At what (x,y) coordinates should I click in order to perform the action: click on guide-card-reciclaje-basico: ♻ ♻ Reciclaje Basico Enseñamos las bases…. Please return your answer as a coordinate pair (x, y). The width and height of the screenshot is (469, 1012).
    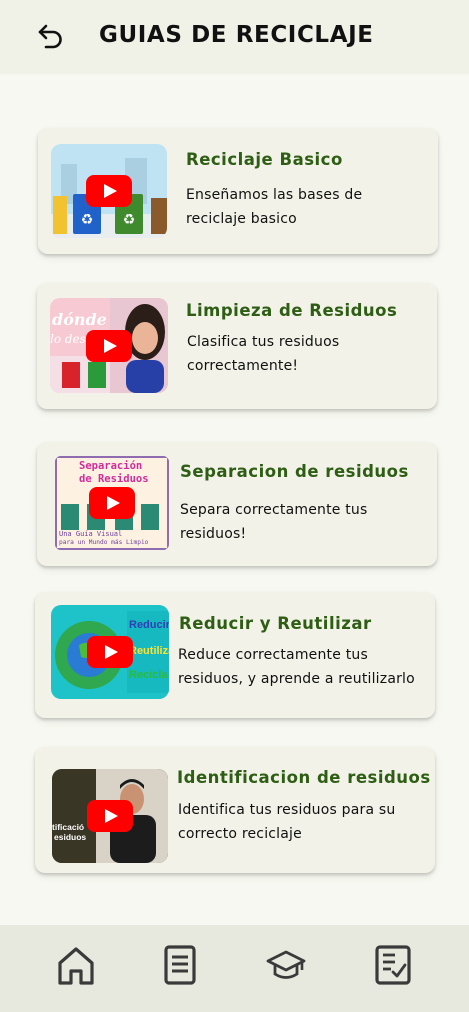
    Looking at the image, I should click on (238, 191).